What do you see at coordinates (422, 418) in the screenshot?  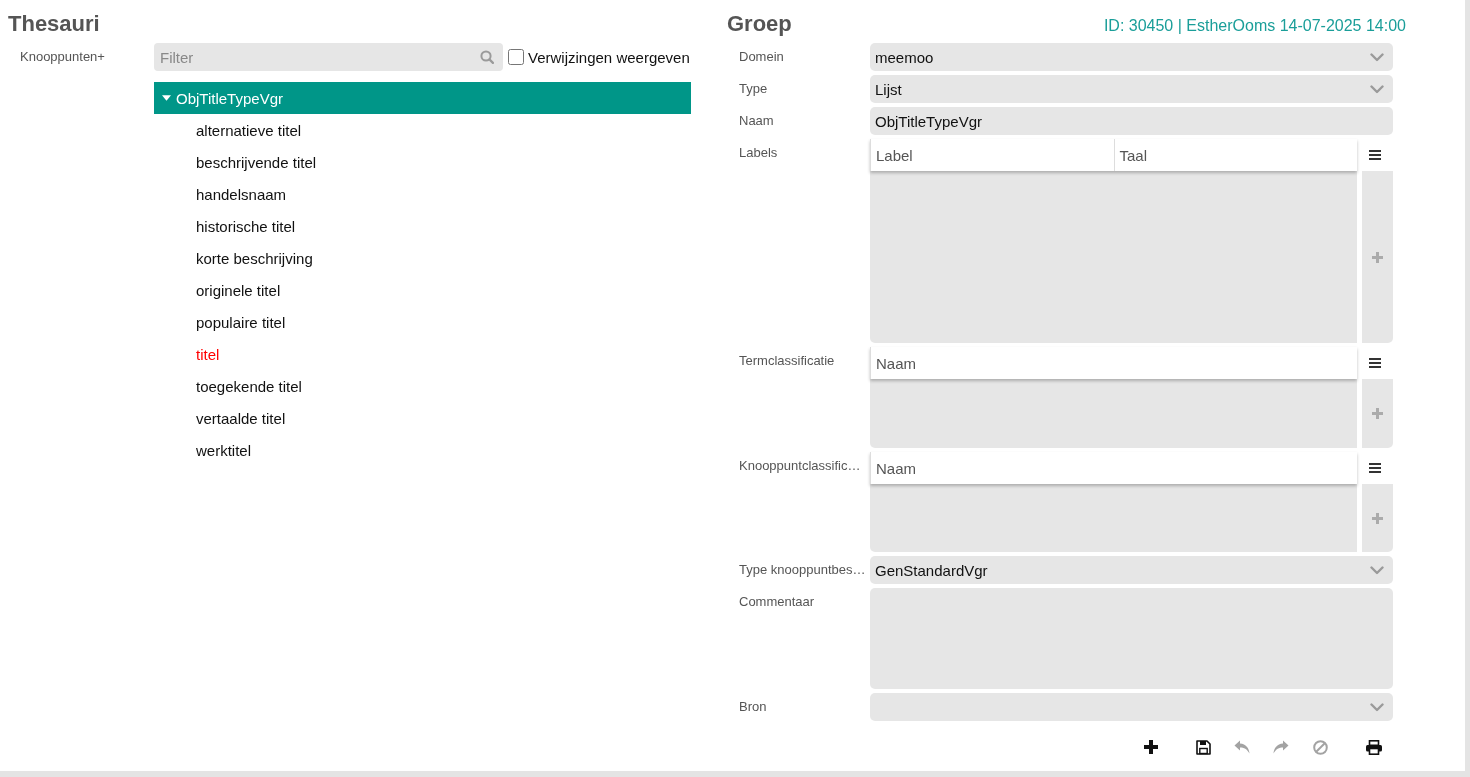 I see `tree-node: vertaalde titel` at bounding box center [422, 418].